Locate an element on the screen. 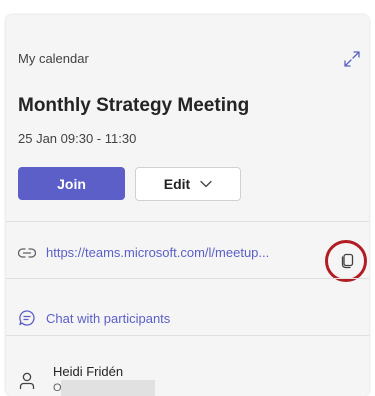 Image resolution: width=375 pixels, height=396 pixels. chevron-down-icon is located at coordinates (206, 184).